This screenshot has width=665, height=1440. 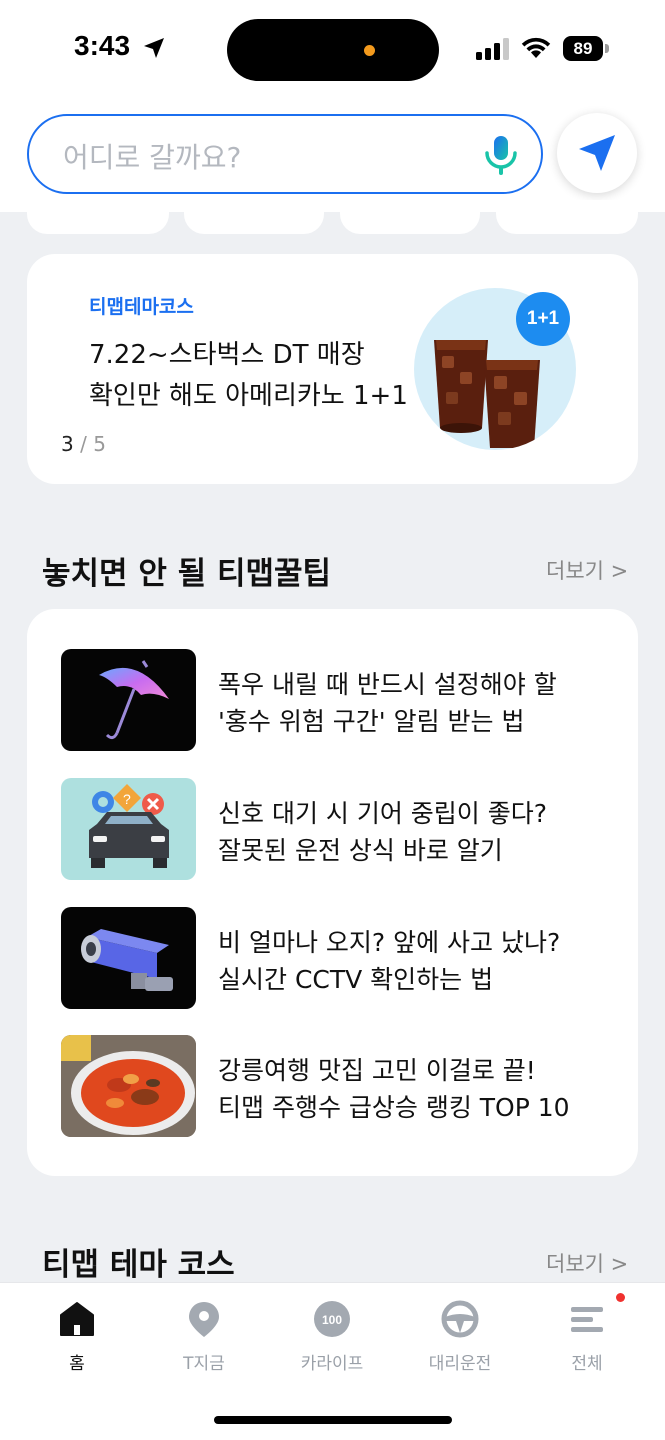 I want to click on theme-section-title: 티맵 테마 코스, so click(x=138, y=1265).